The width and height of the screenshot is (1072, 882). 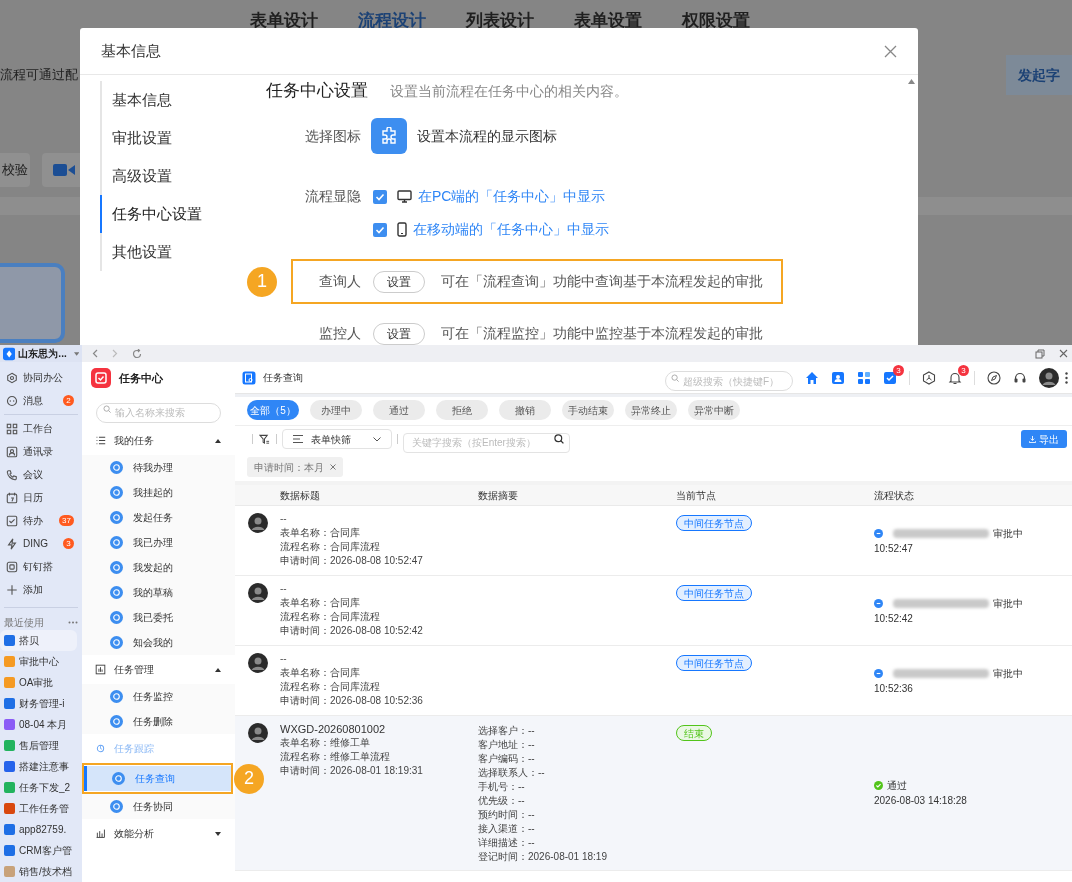 What do you see at coordinates (29, 641) in the screenshot?
I see `app-name: 搭贝` at bounding box center [29, 641].